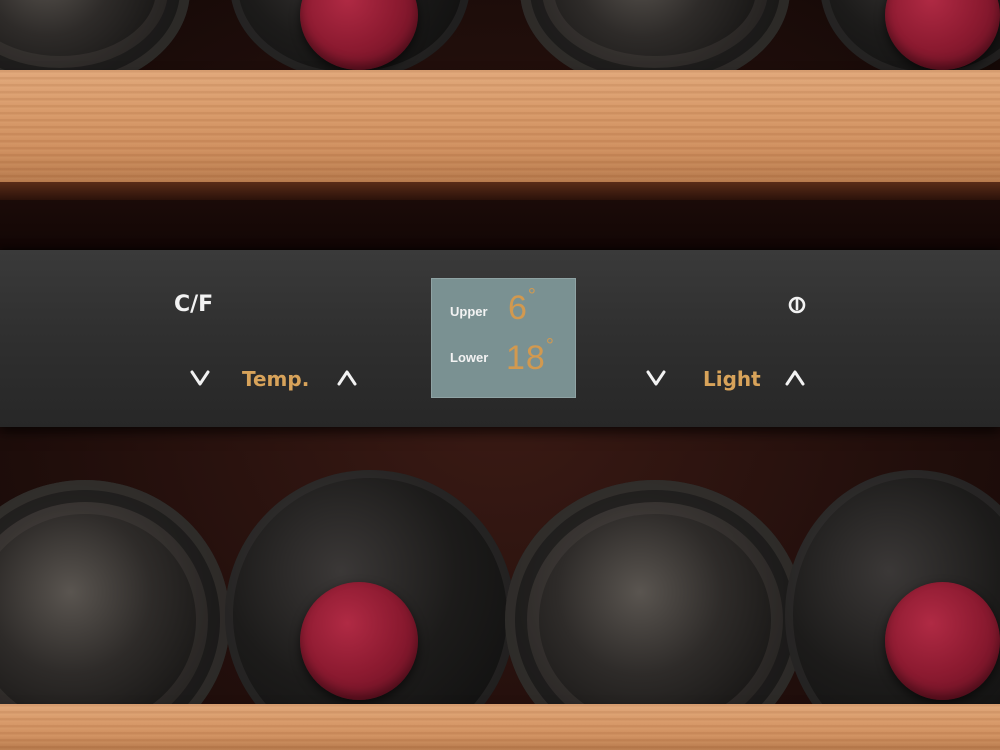 The image size is (1000, 750). Describe the element at coordinates (518, 308) in the screenshot. I see `upper-temp-value: 6` at that location.